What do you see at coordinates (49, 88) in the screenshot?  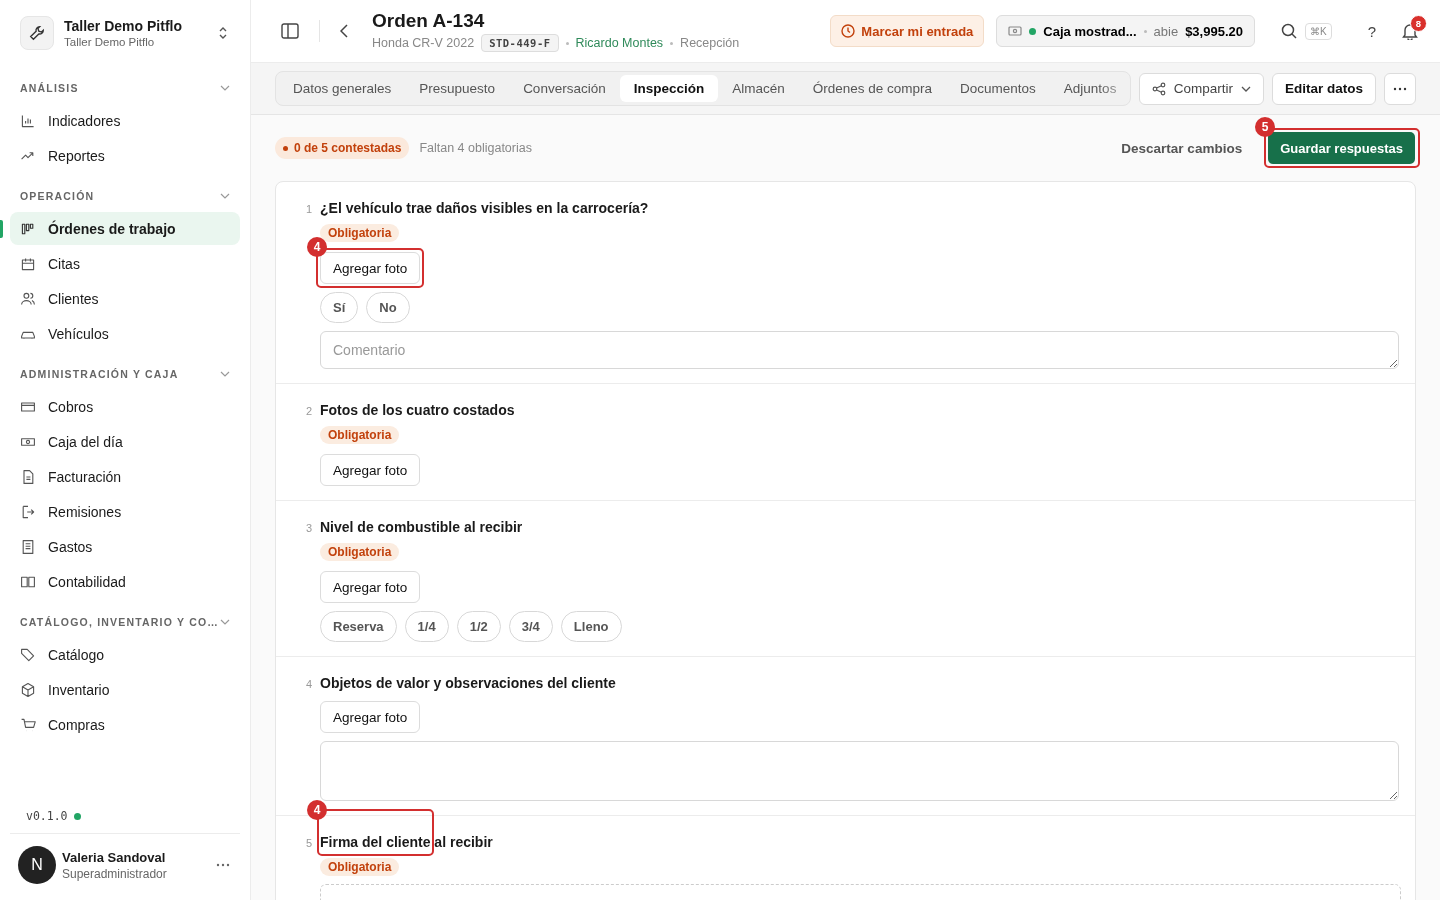 I see `section-title: ANÁLISIS` at bounding box center [49, 88].